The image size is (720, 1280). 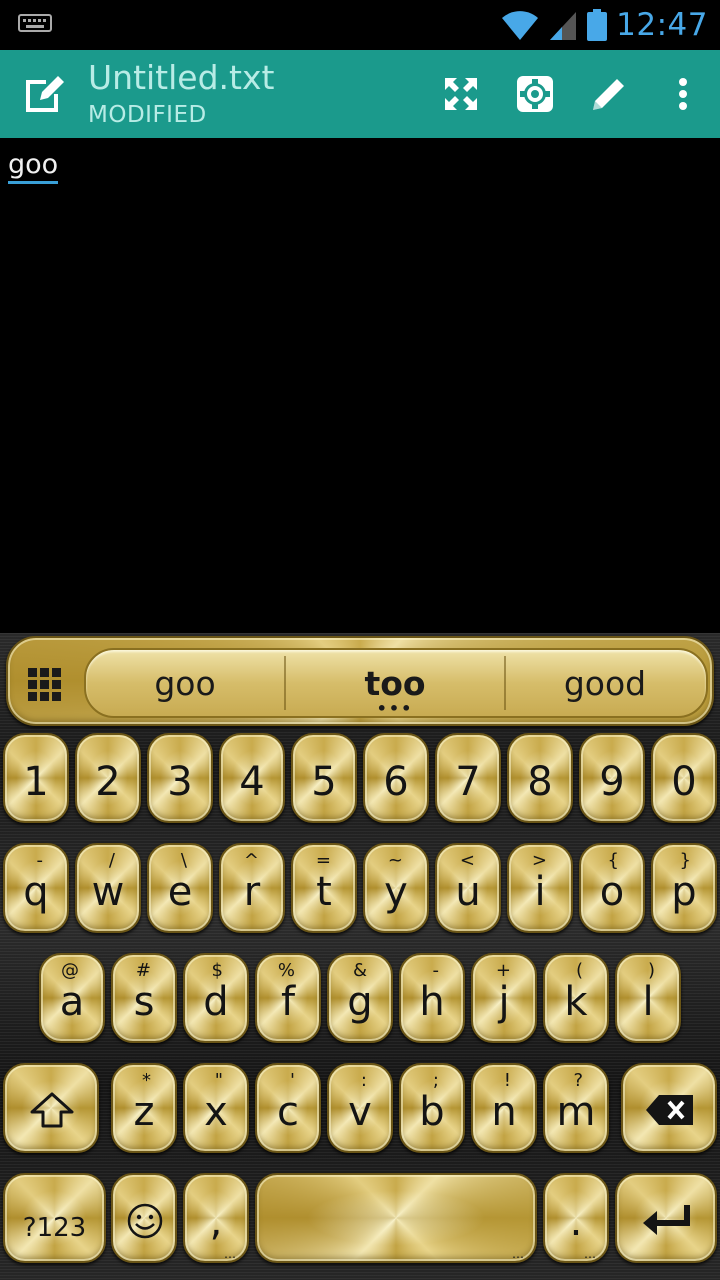 I want to click on key-label: v, so click(x=360, y=1112).